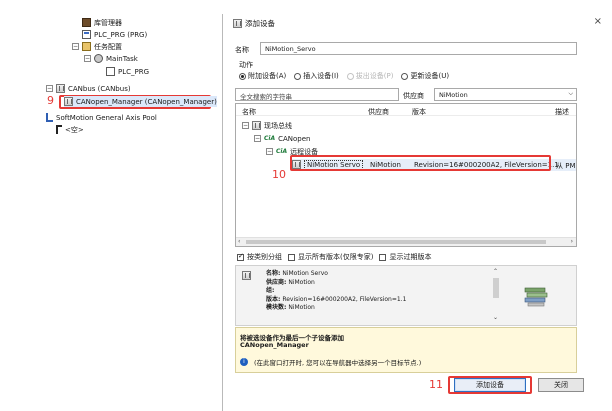 The height and width of the screenshot is (411, 612). I want to click on info-icon: i, so click(244, 362).